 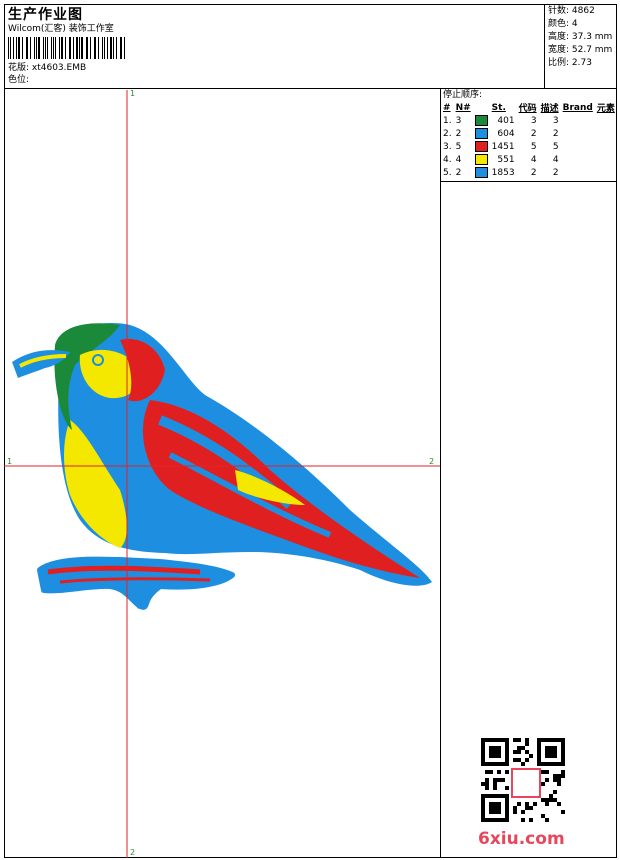 What do you see at coordinates (136, 583) in the screenshot?
I see `branch-shape` at bounding box center [136, 583].